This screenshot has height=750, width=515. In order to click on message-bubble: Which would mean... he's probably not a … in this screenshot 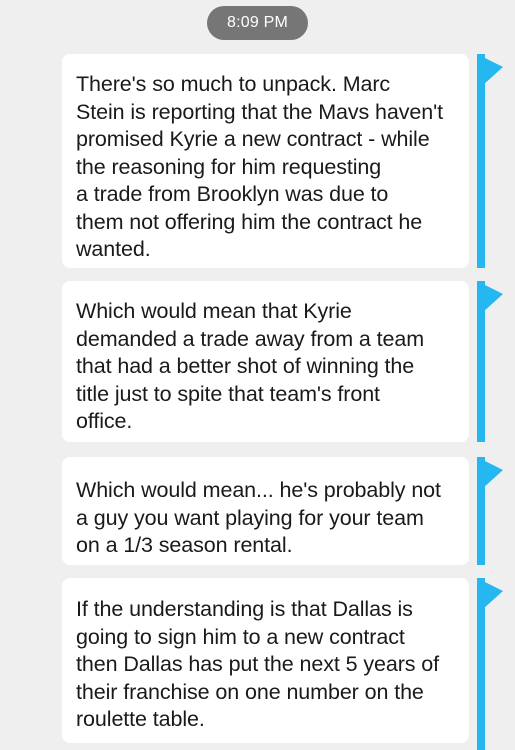, I will do `click(265, 511)`.